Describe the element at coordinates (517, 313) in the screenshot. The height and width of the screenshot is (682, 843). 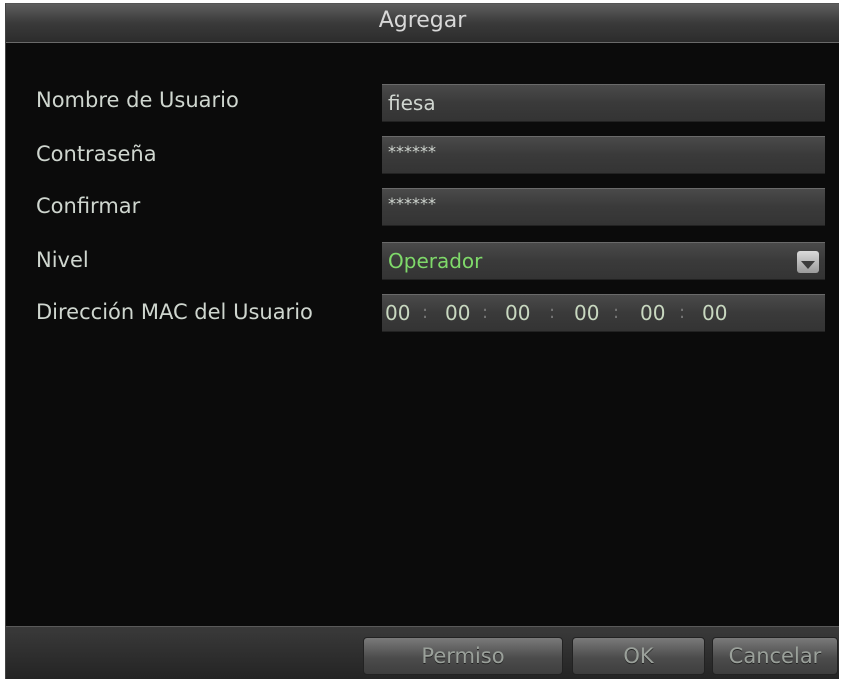
I see `mac-octet-3: 00` at that location.